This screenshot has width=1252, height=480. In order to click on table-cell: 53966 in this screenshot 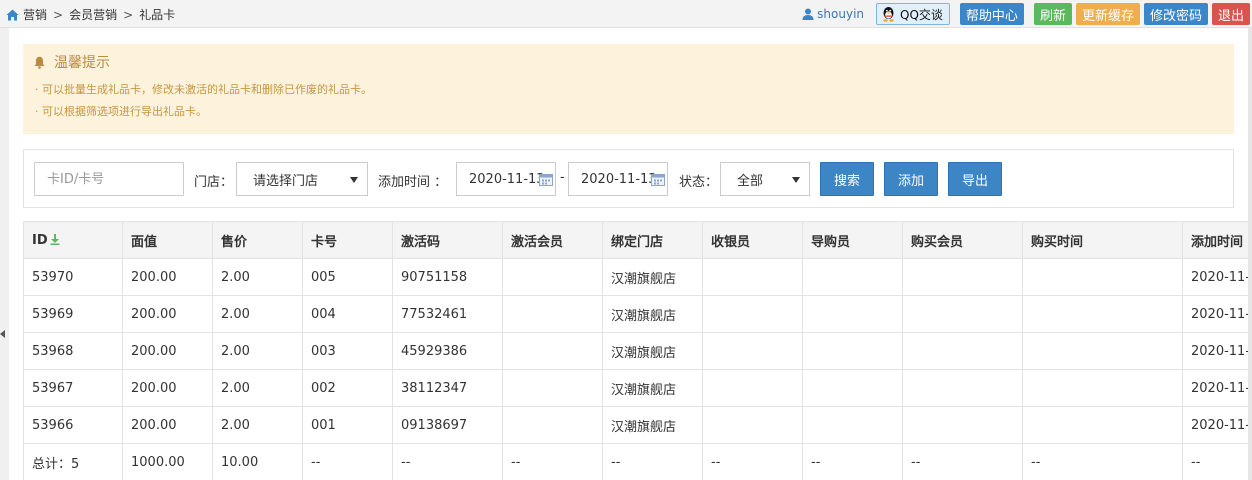, I will do `click(73, 425)`.